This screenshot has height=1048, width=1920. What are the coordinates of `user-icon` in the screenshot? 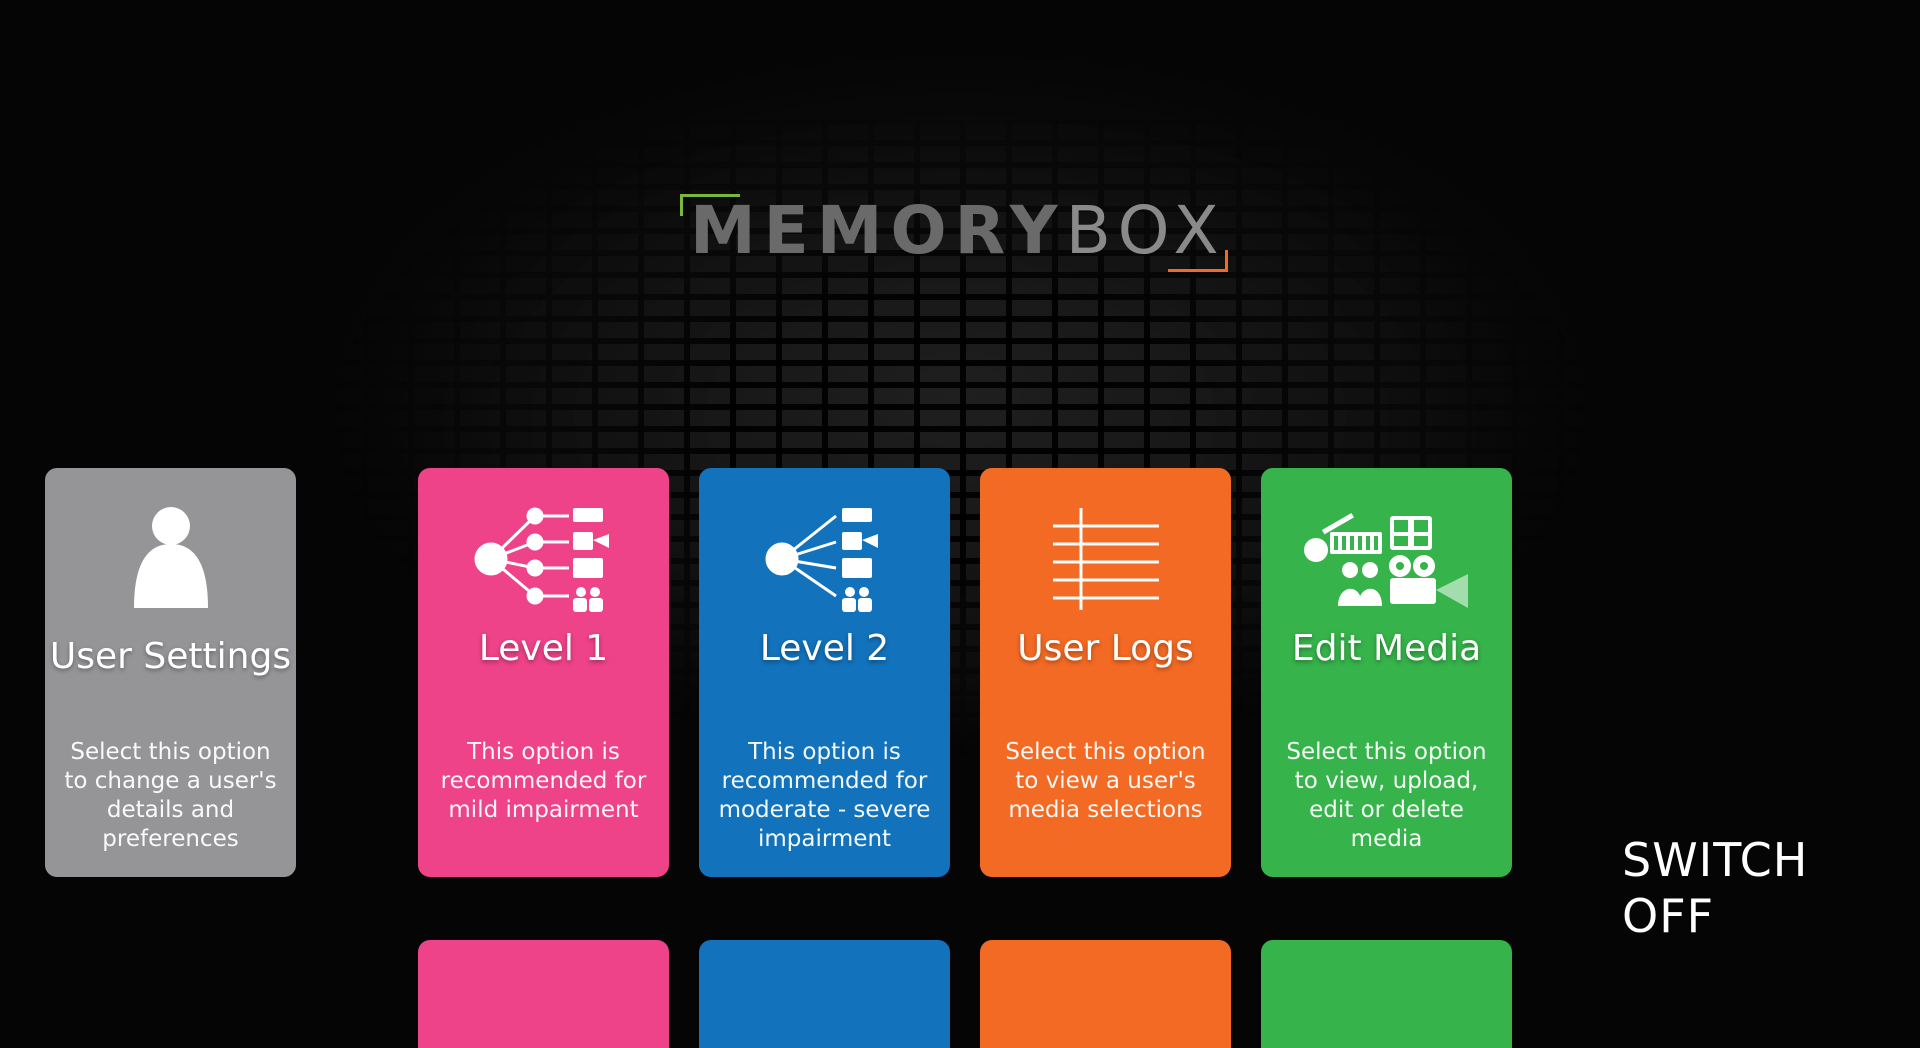 It's located at (170, 559).